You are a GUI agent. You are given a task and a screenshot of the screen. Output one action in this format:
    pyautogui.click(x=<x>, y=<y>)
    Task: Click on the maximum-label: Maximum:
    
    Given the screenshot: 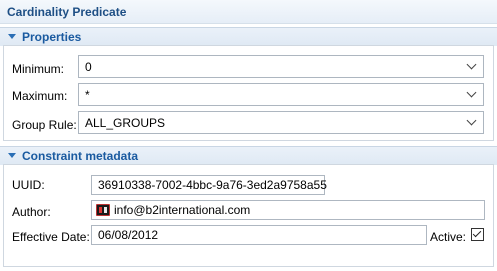 What is the action you would take?
    pyautogui.click(x=40, y=96)
    